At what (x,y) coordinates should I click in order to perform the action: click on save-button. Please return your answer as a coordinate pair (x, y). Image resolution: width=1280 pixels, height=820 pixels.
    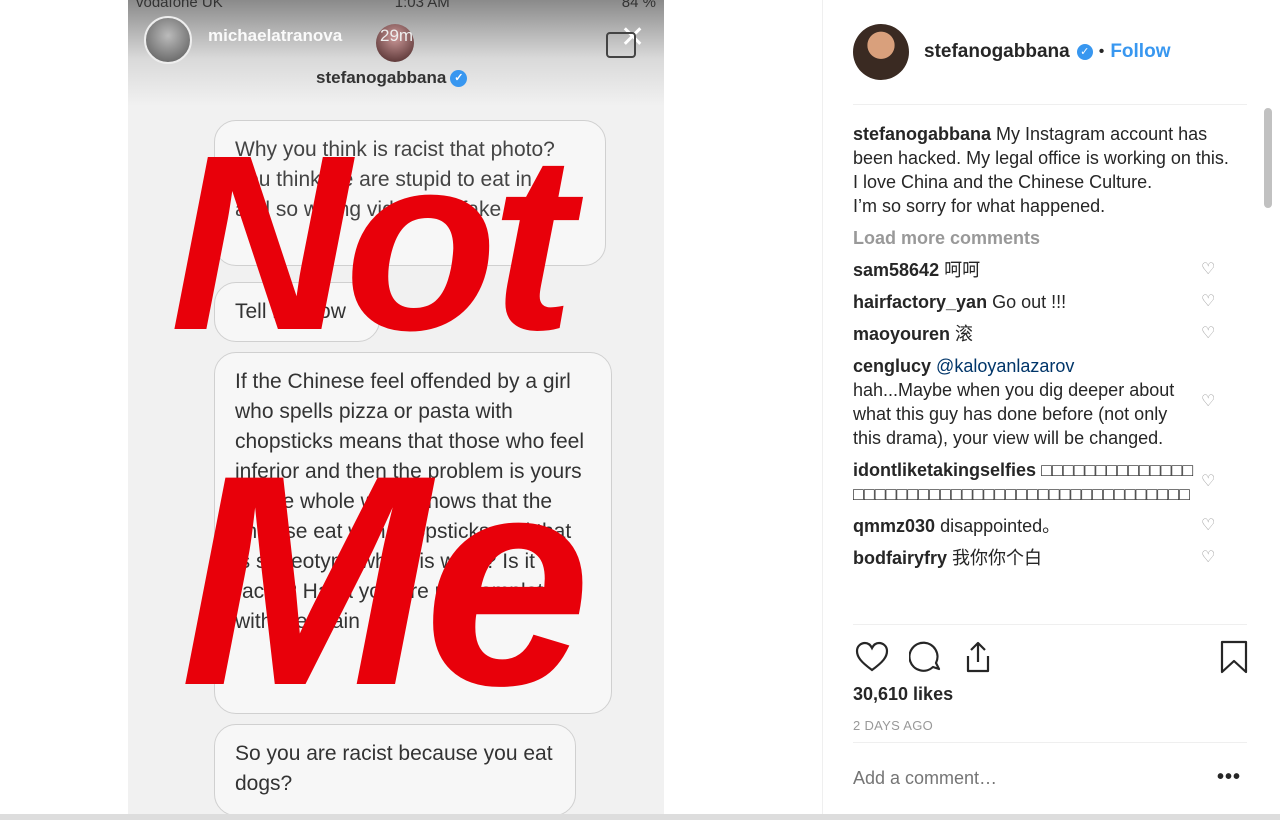
    Looking at the image, I should click on (1234, 657).